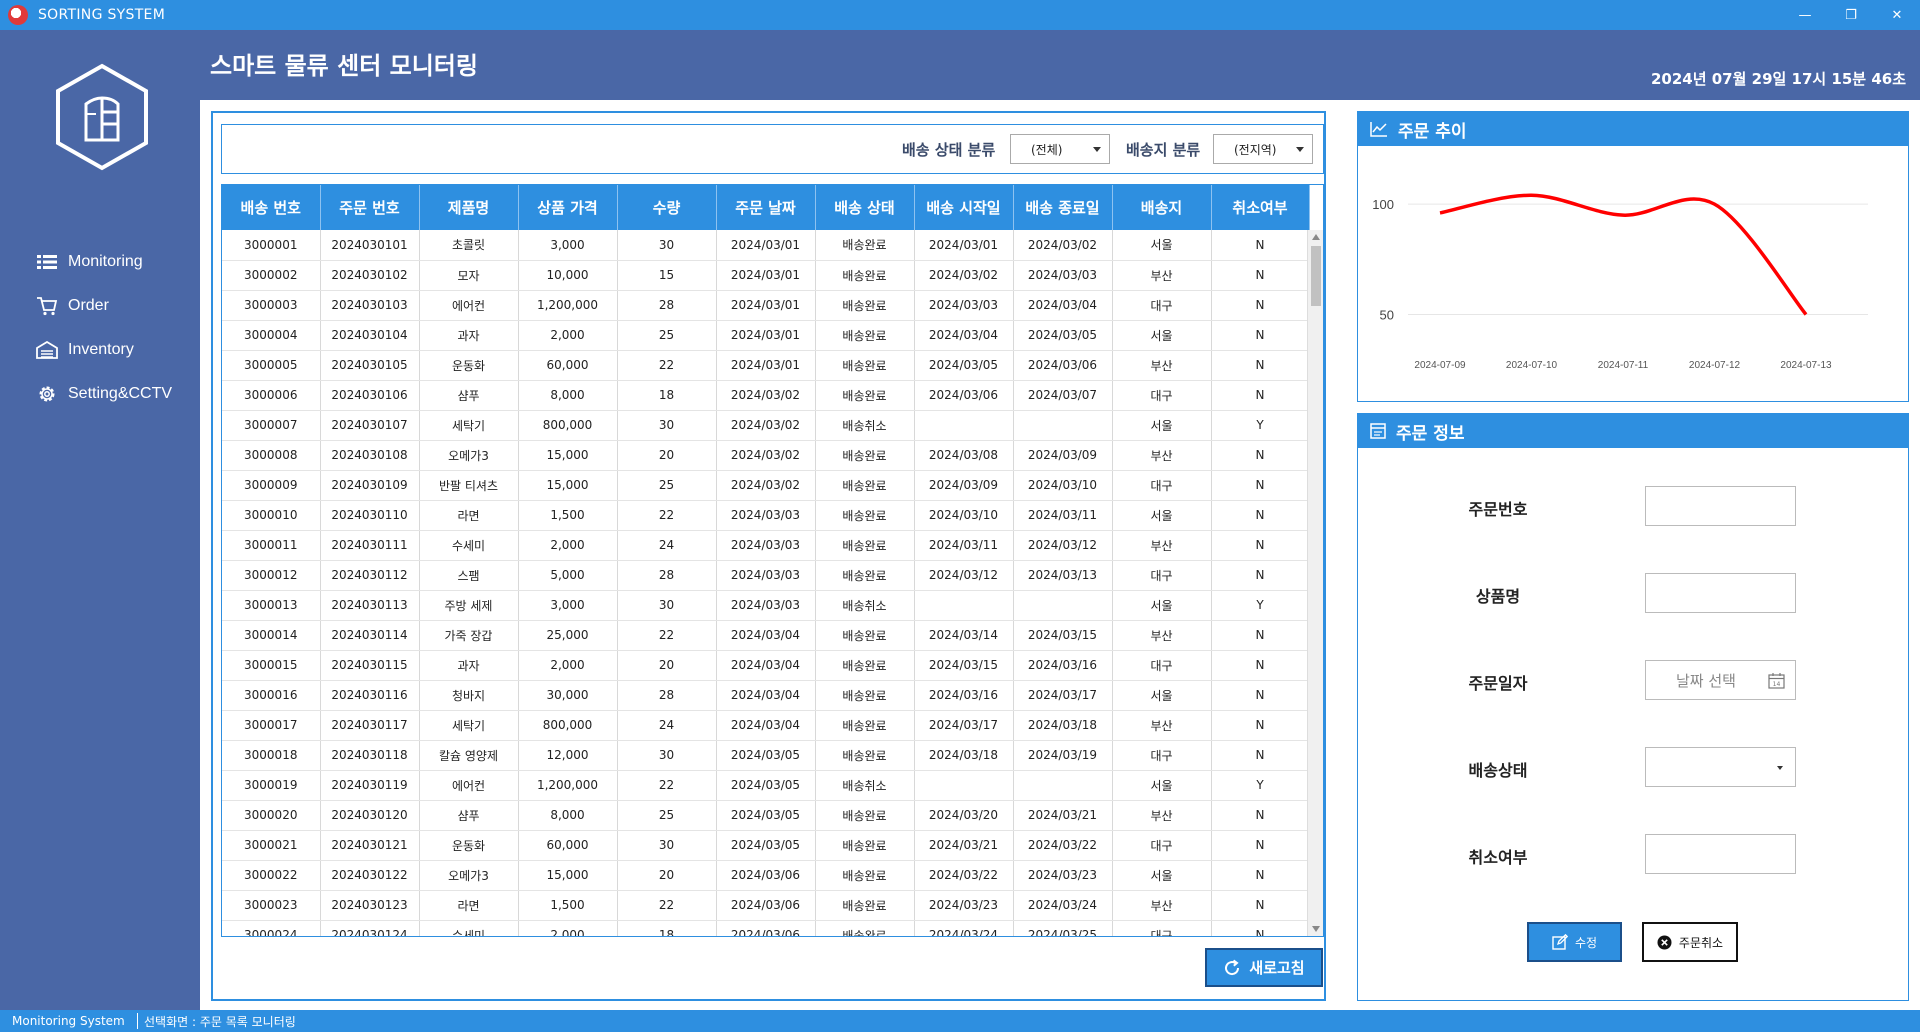 The width and height of the screenshot is (1920, 1032). What do you see at coordinates (766, 207) in the screenshot?
I see `column-header: 주문 날짜` at bounding box center [766, 207].